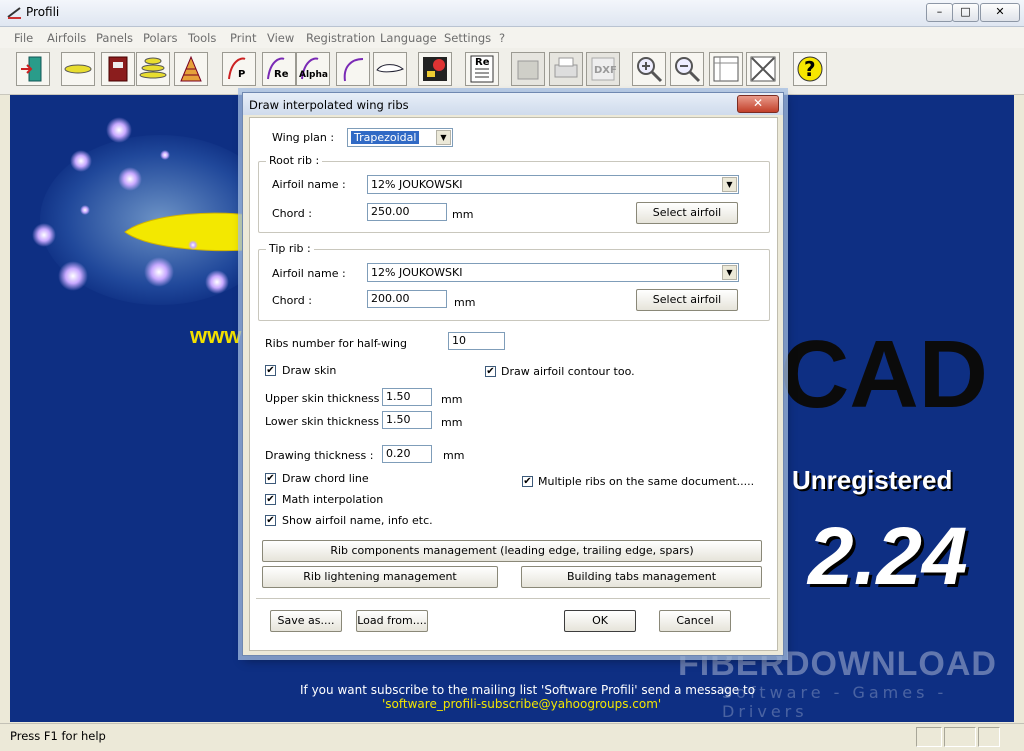 This screenshot has height=751, width=1024. I want to click on dxf-export-icon: DXF, so click(603, 69).